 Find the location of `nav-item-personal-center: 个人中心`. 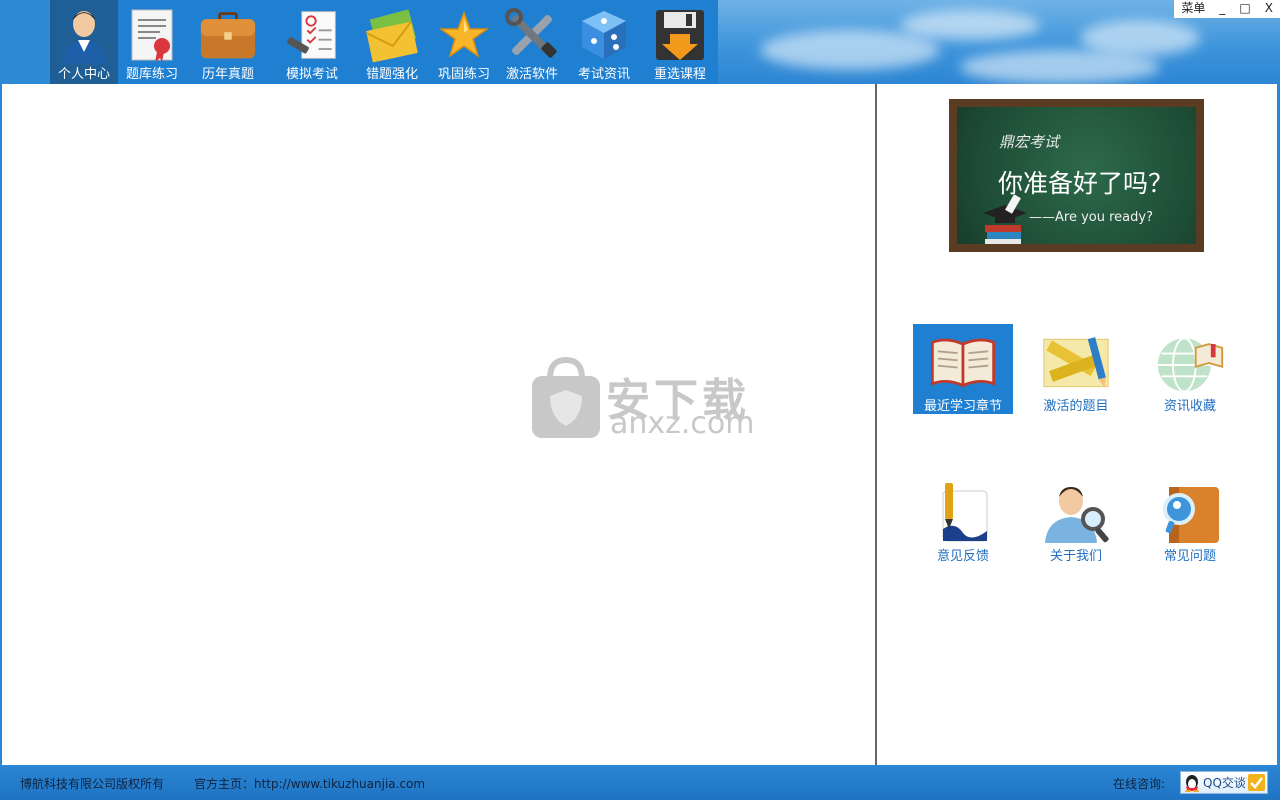

nav-item-personal-center: 个人中心 is located at coordinates (84, 42).